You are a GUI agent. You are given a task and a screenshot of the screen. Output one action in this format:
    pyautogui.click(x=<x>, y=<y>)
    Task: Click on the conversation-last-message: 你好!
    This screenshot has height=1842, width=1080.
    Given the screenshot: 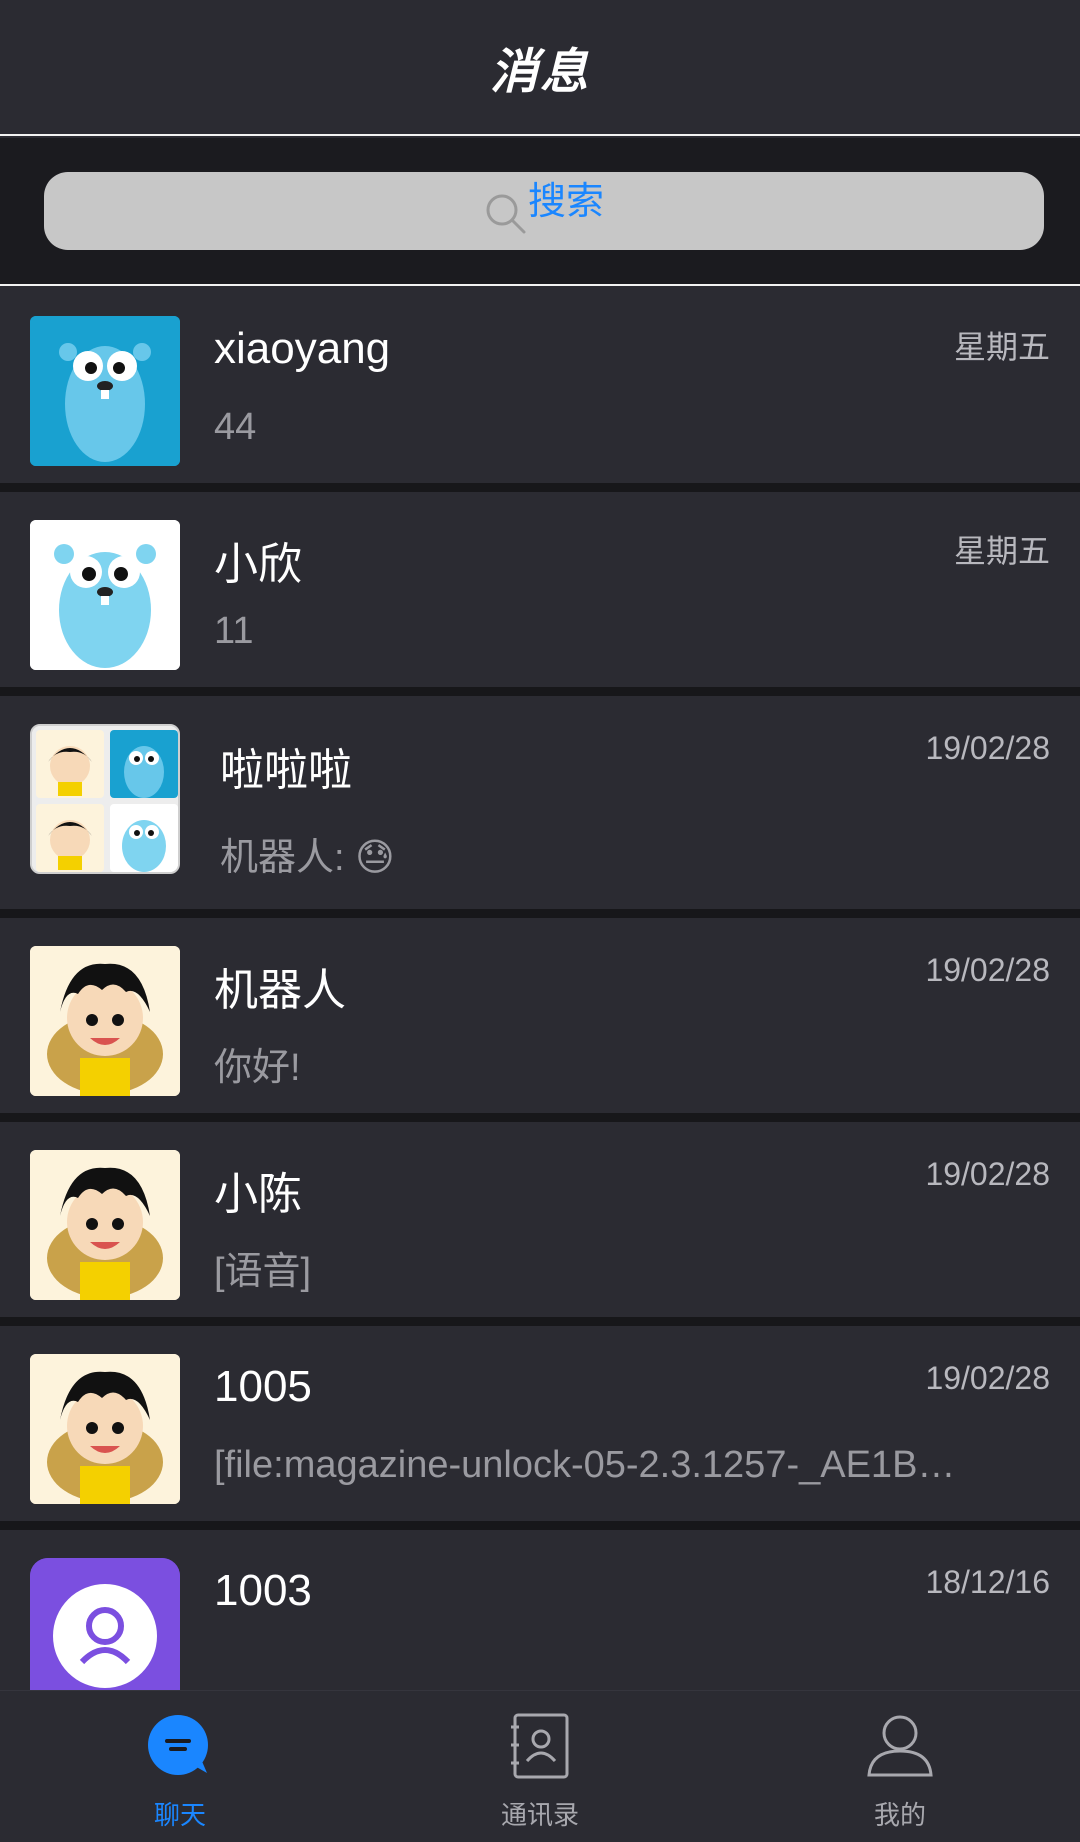 What is the action you would take?
    pyautogui.click(x=257, y=1068)
    